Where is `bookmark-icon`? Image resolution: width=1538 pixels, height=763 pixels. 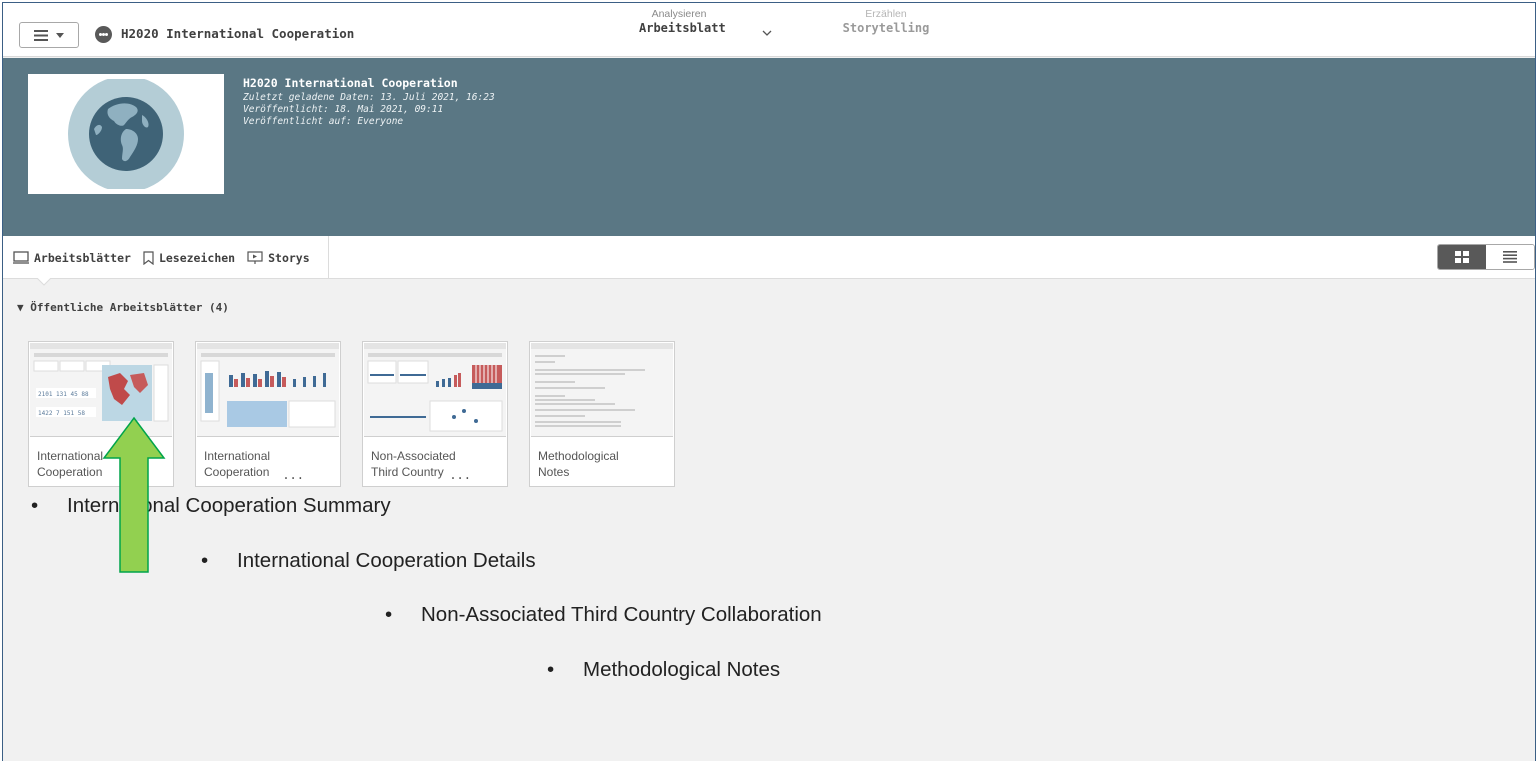 bookmark-icon is located at coordinates (148, 257).